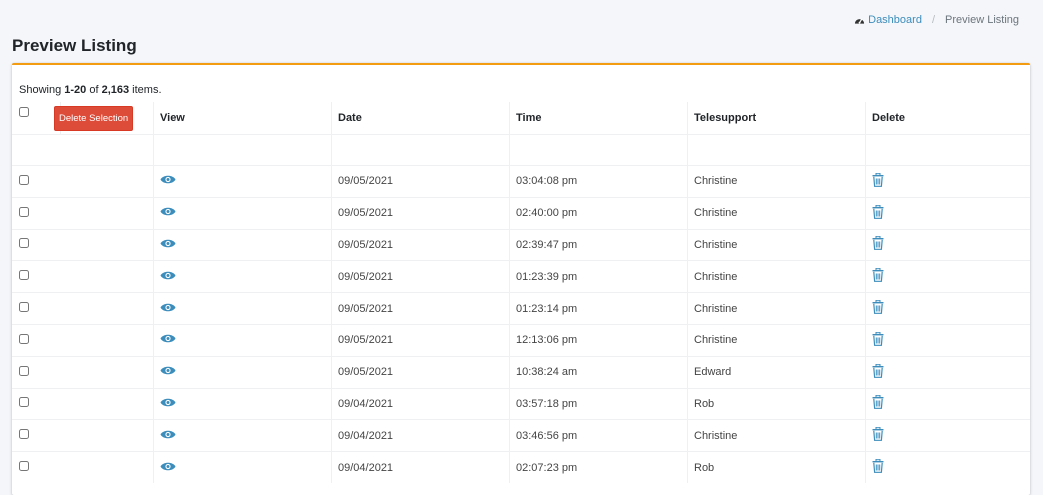 This screenshot has width=1043, height=495. I want to click on delete-selection-button: Delete Selection, so click(94, 118).